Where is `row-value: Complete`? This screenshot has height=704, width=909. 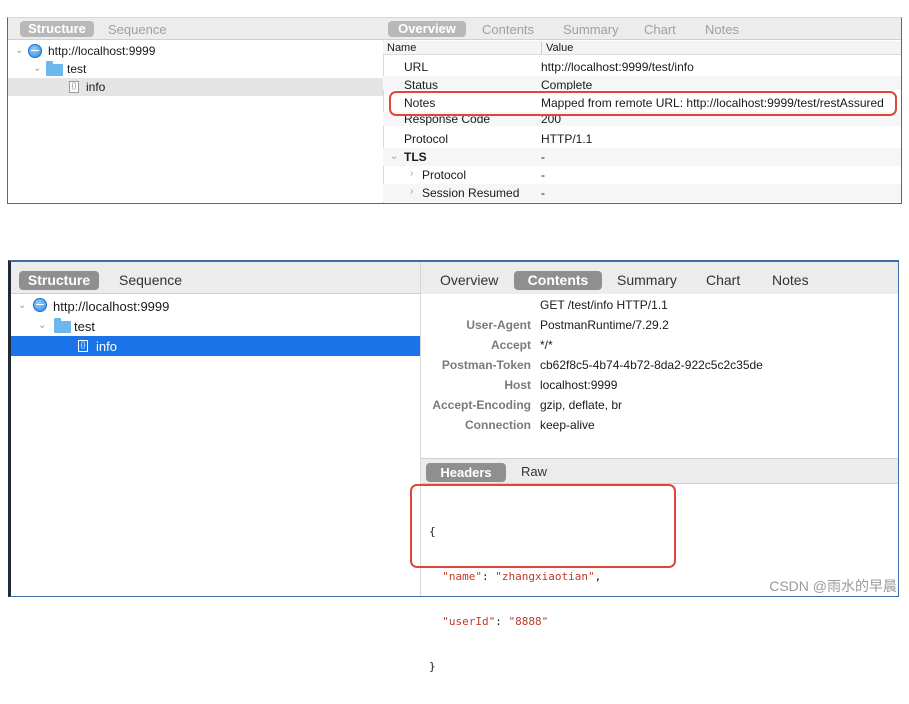
row-value: Complete is located at coordinates (567, 84).